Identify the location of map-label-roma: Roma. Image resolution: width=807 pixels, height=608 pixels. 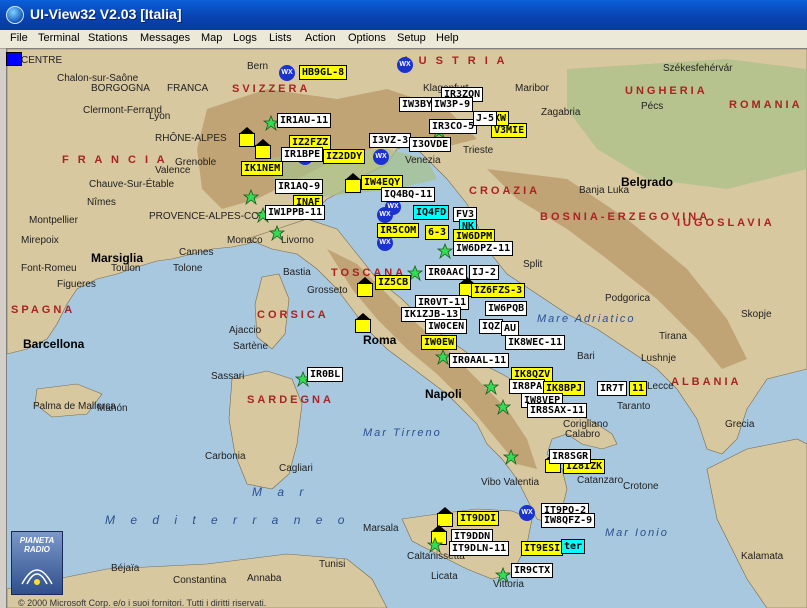
(380, 340).